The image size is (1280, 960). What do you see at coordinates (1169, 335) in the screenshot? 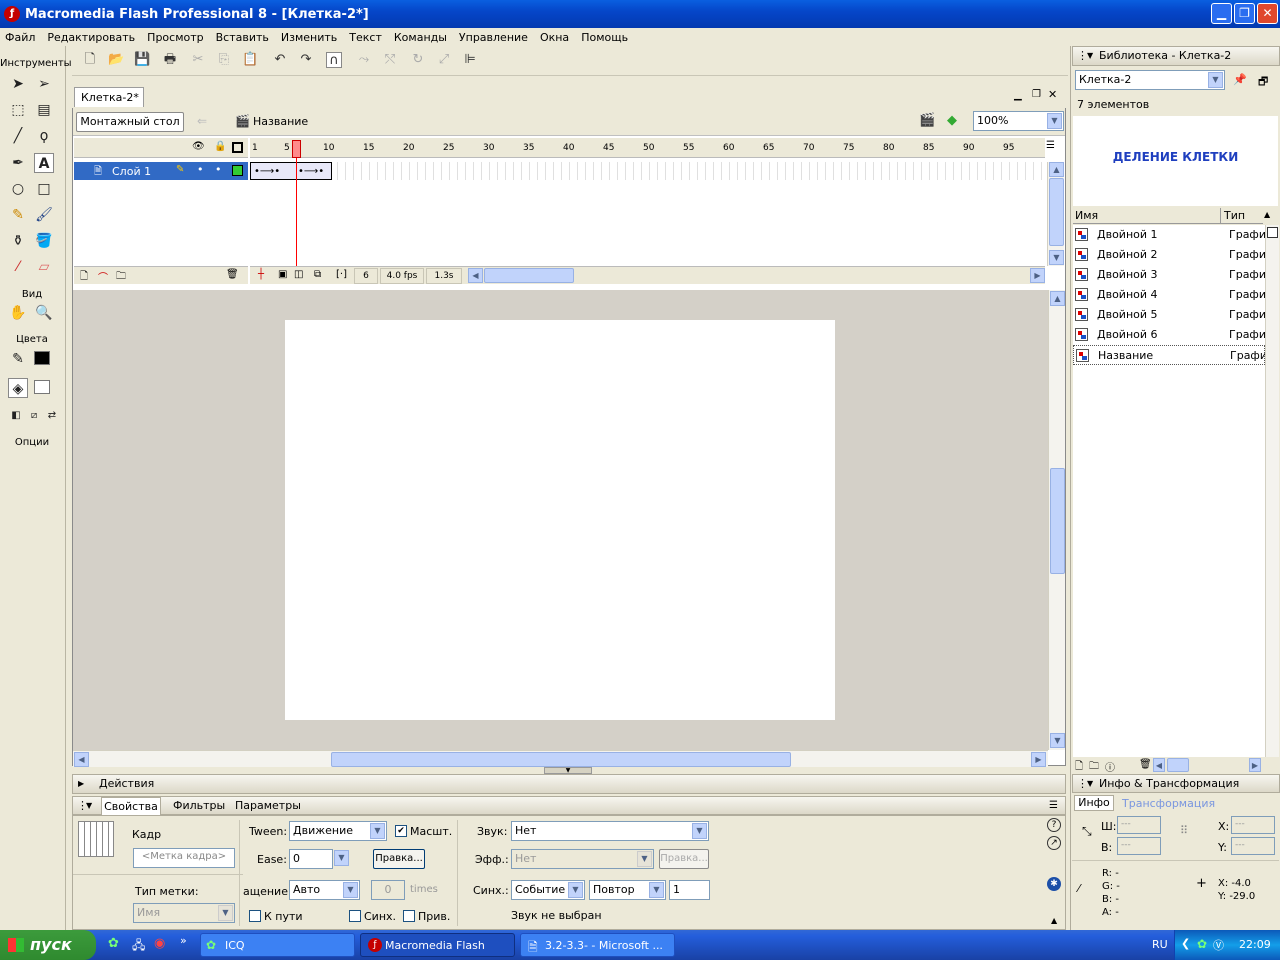
I see `list-item: Двойной 6 Графи` at bounding box center [1169, 335].